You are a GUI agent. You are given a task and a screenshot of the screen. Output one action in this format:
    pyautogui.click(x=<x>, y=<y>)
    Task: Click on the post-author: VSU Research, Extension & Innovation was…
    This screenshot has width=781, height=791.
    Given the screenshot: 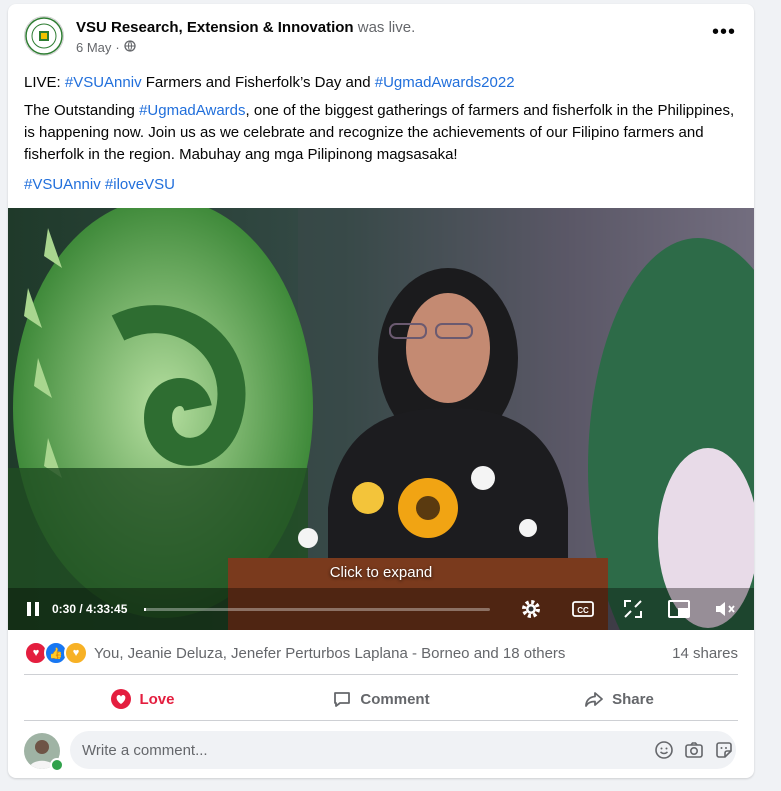 What is the action you would take?
    pyautogui.click(x=245, y=27)
    